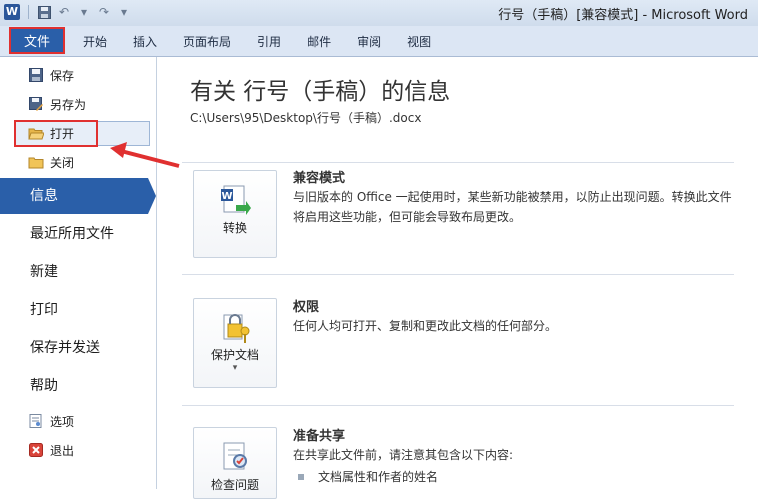 The width and height of the screenshot is (758, 499). I want to click on tab-page-layout: 页面布局, so click(207, 41).